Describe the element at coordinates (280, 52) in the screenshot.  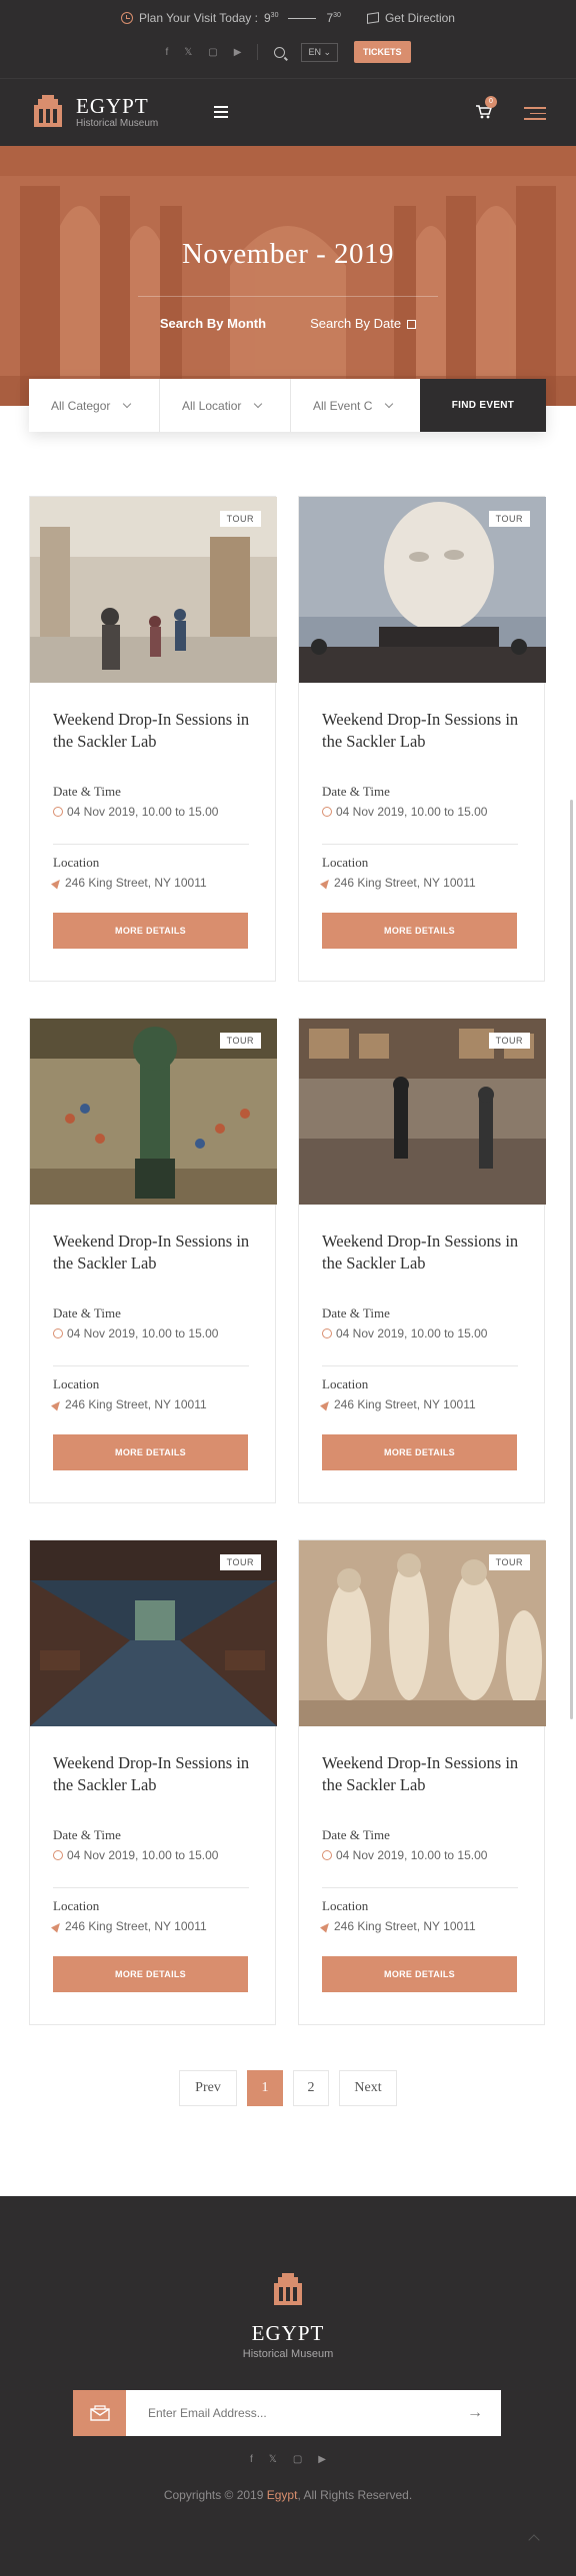
I see `search-icon` at that location.